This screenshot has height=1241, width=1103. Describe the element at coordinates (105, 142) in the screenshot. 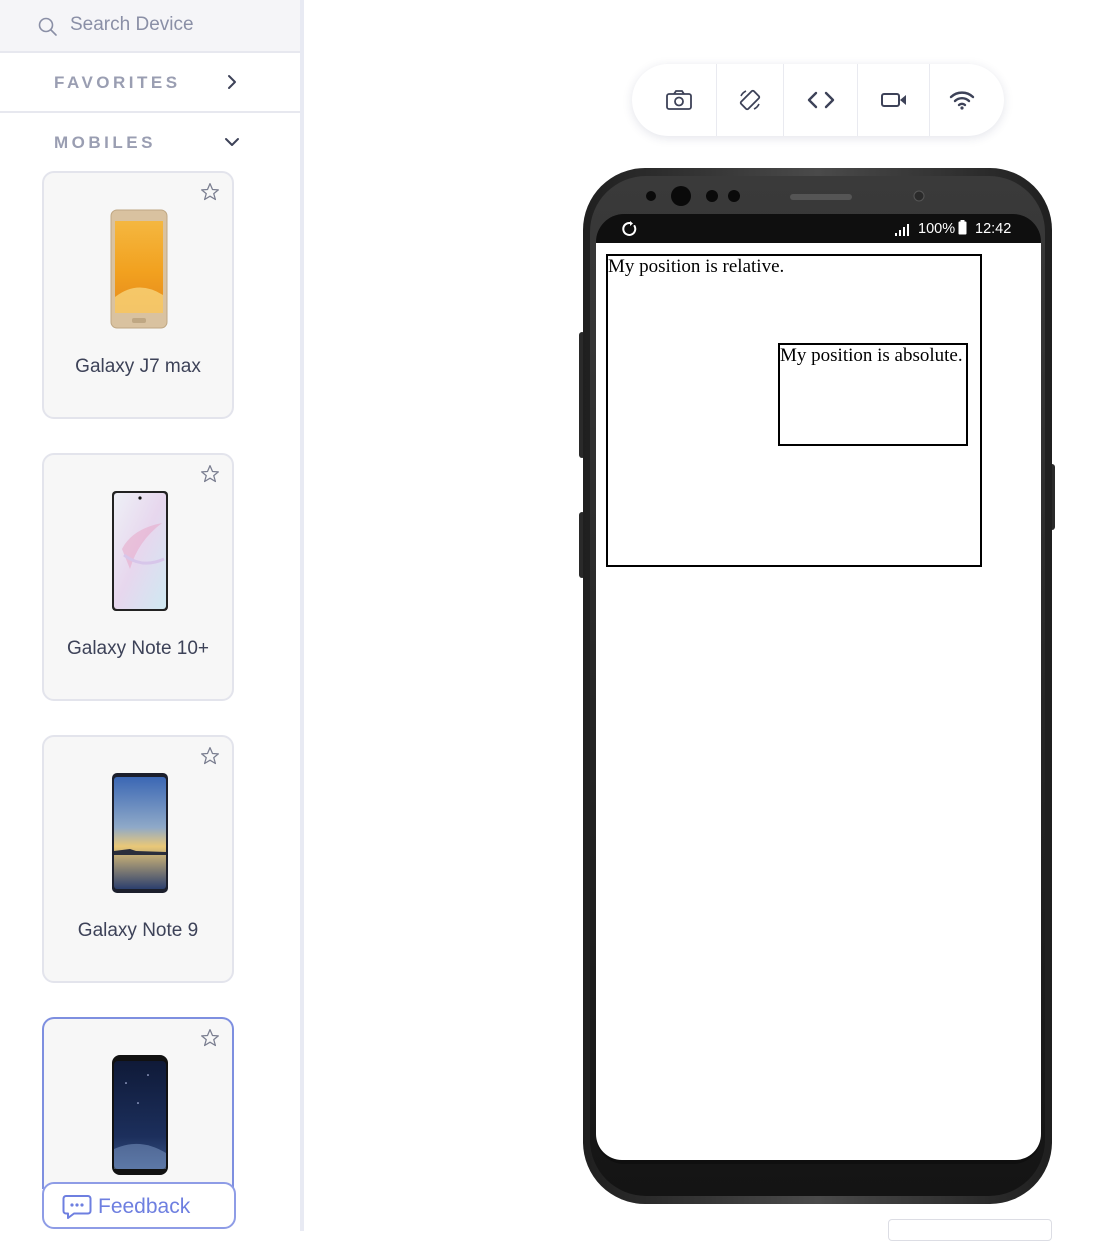

I see `mobiles-label: MOBILES` at that location.